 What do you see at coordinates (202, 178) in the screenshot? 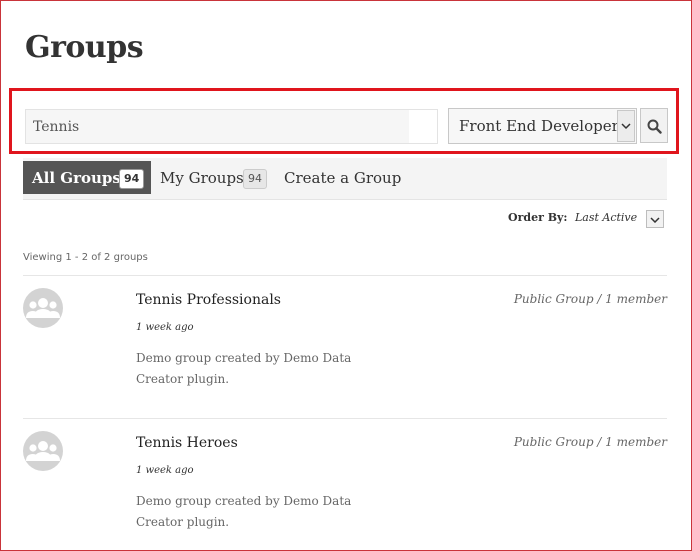
I see `tab-my-groups-label: My Groups` at bounding box center [202, 178].